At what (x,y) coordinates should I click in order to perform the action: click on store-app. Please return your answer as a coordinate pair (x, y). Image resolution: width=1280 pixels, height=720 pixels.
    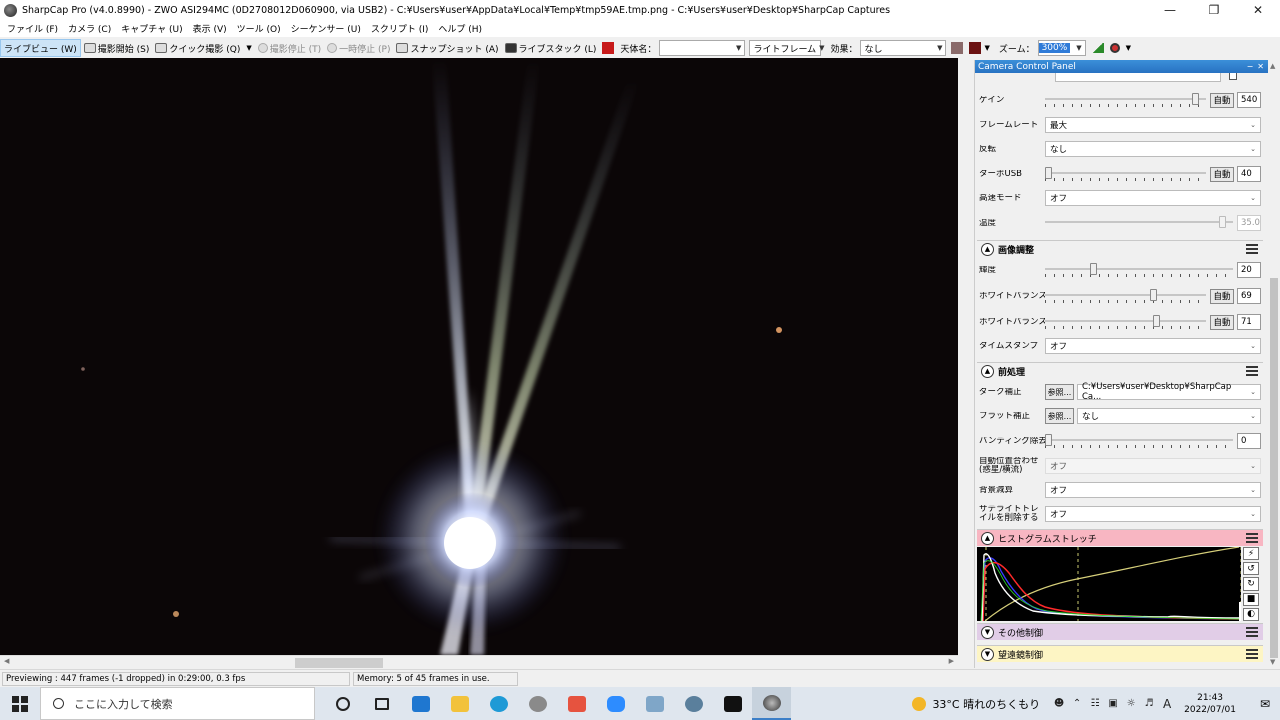
    Looking at the image, I should click on (576, 703).